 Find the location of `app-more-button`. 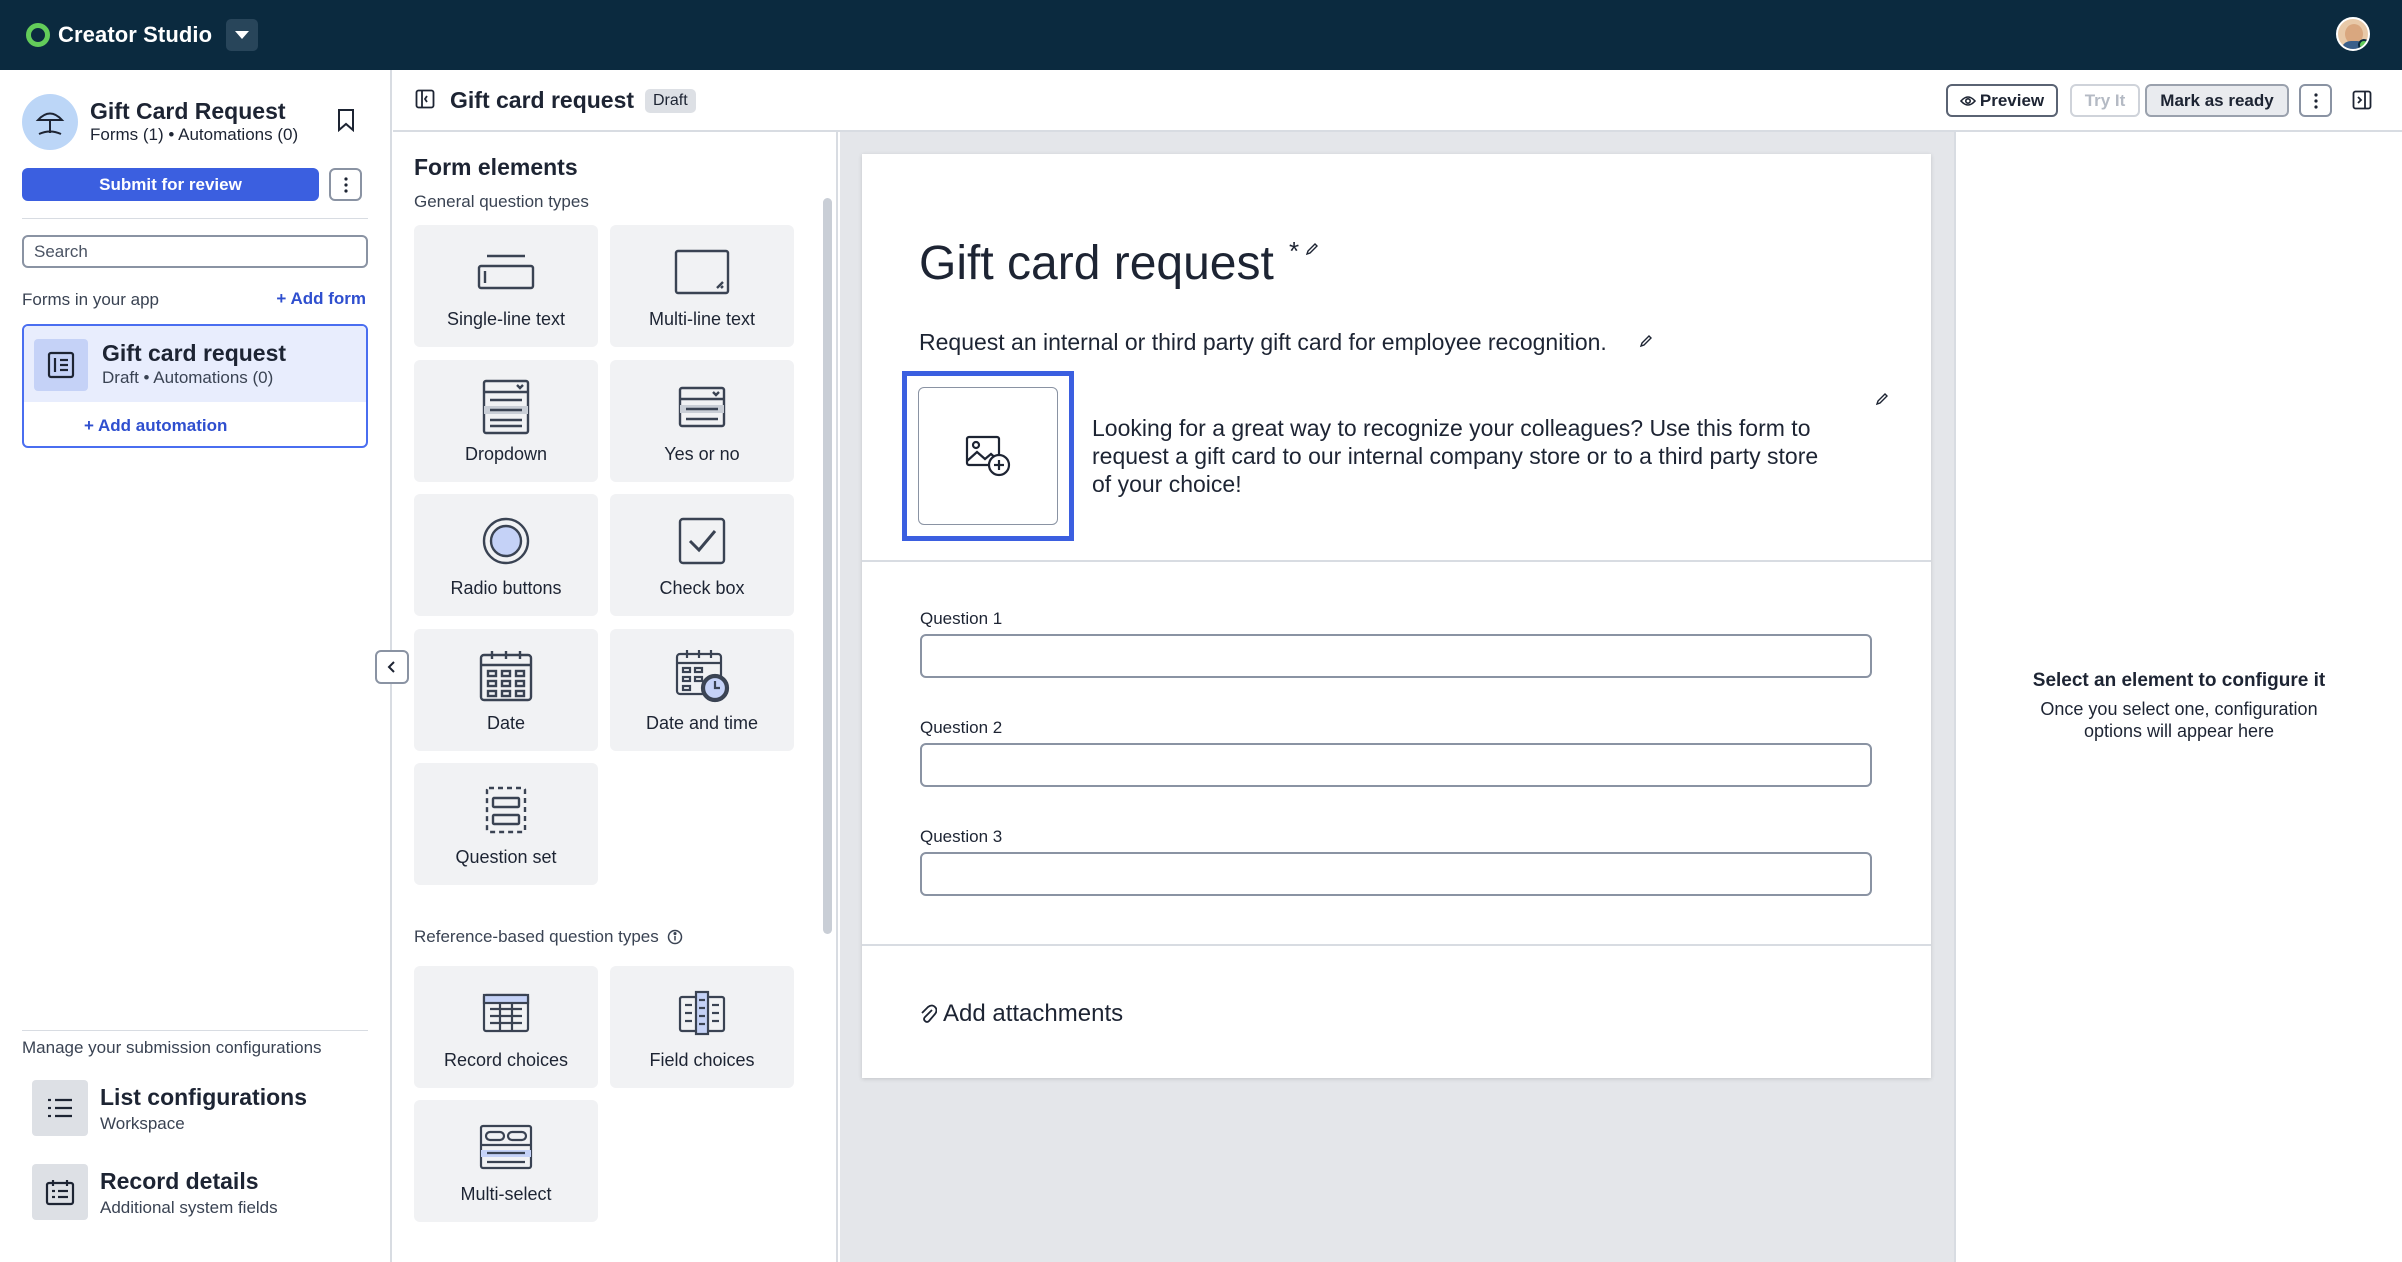

app-more-button is located at coordinates (345, 184).